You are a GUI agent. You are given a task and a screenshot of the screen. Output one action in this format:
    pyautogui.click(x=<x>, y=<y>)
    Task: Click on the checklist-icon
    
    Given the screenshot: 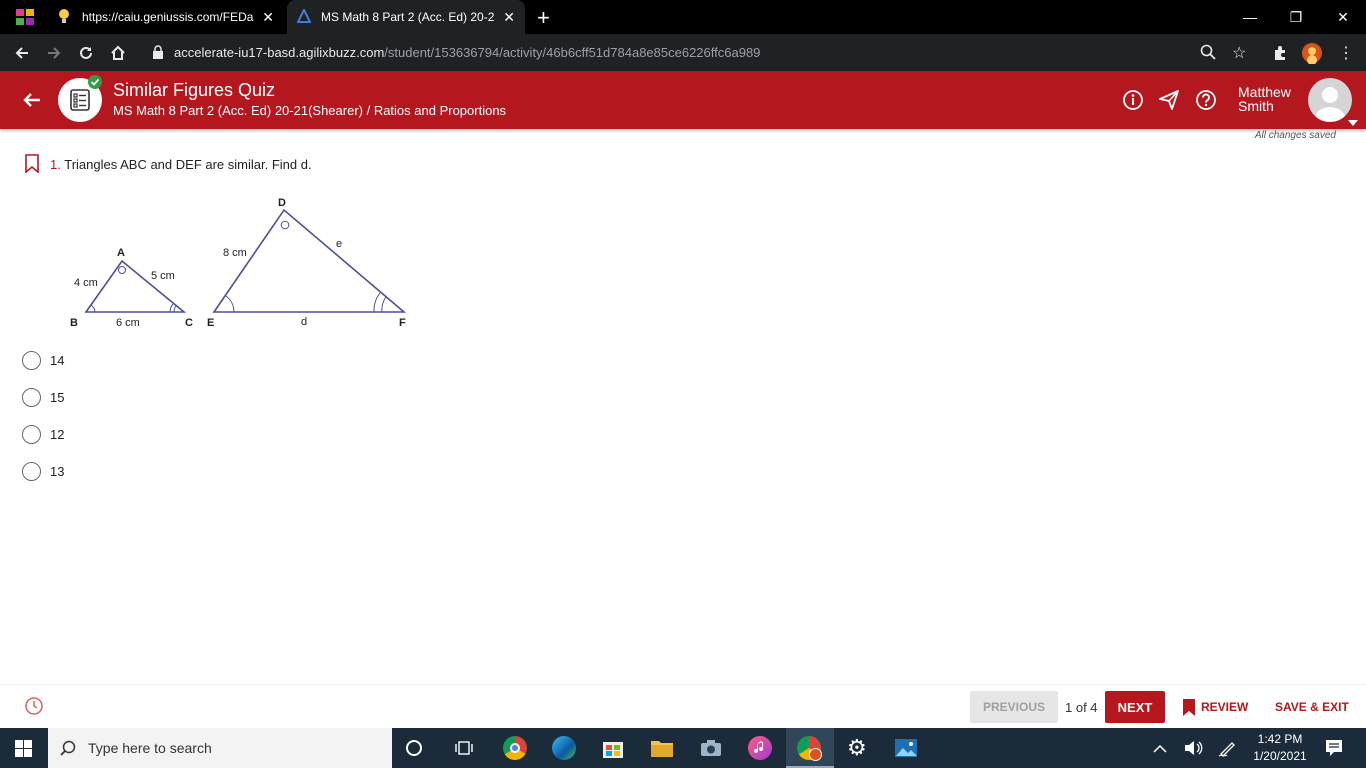 What is the action you would take?
    pyautogui.click(x=80, y=100)
    